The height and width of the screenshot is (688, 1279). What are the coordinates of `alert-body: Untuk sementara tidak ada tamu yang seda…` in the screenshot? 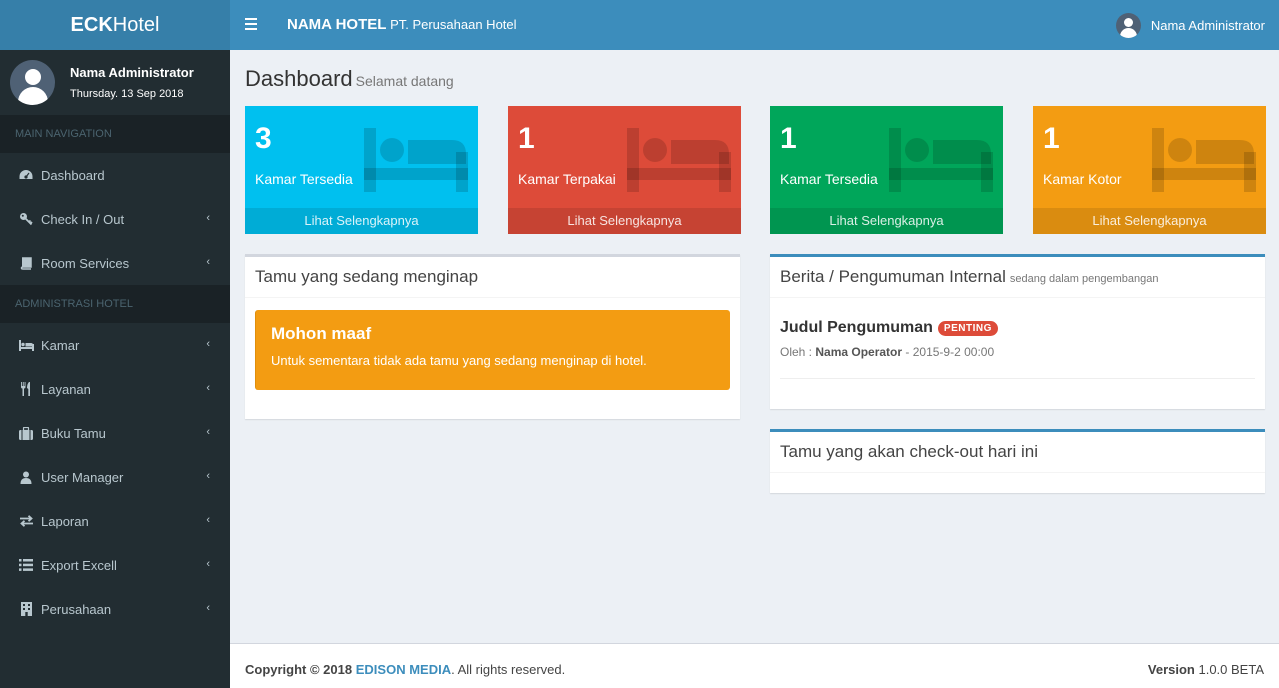 It's located at (459, 360).